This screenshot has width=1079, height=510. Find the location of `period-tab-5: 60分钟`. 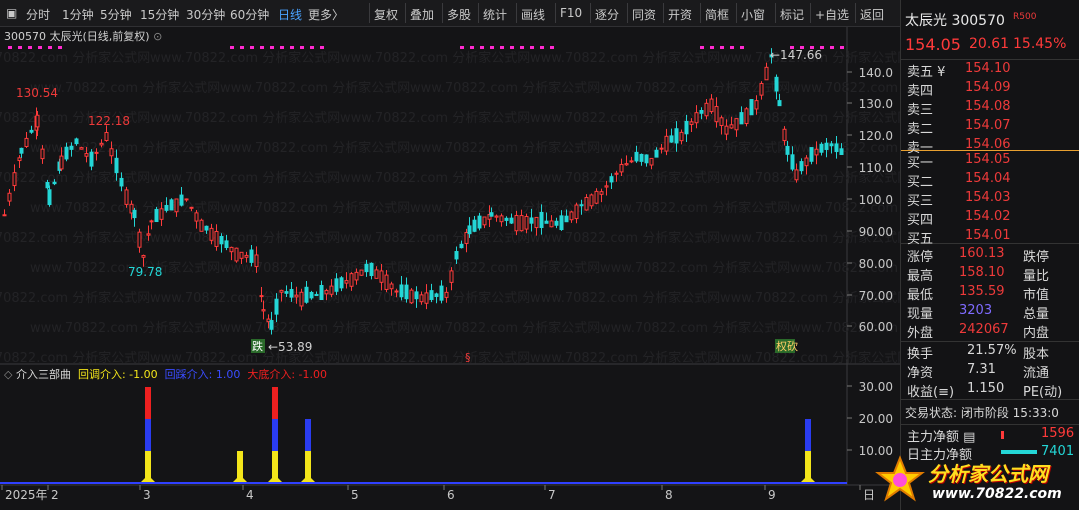

period-tab-5: 60分钟 is located at coordinates (249, 14).